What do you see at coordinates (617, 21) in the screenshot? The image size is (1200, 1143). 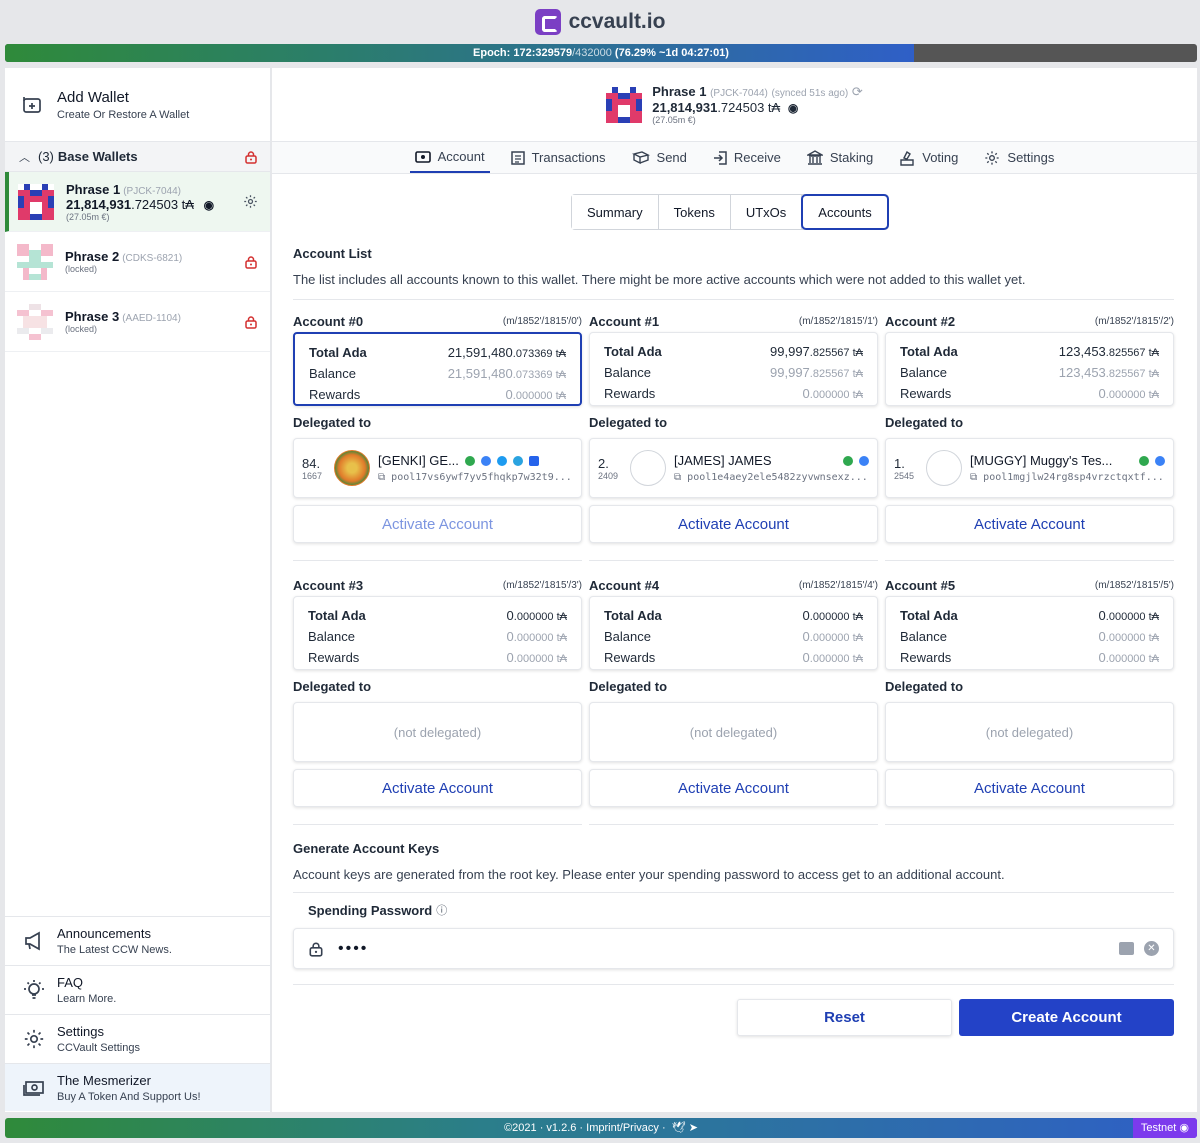 I see `brand-name: ccvault.io` at bounding box center [617, 21].